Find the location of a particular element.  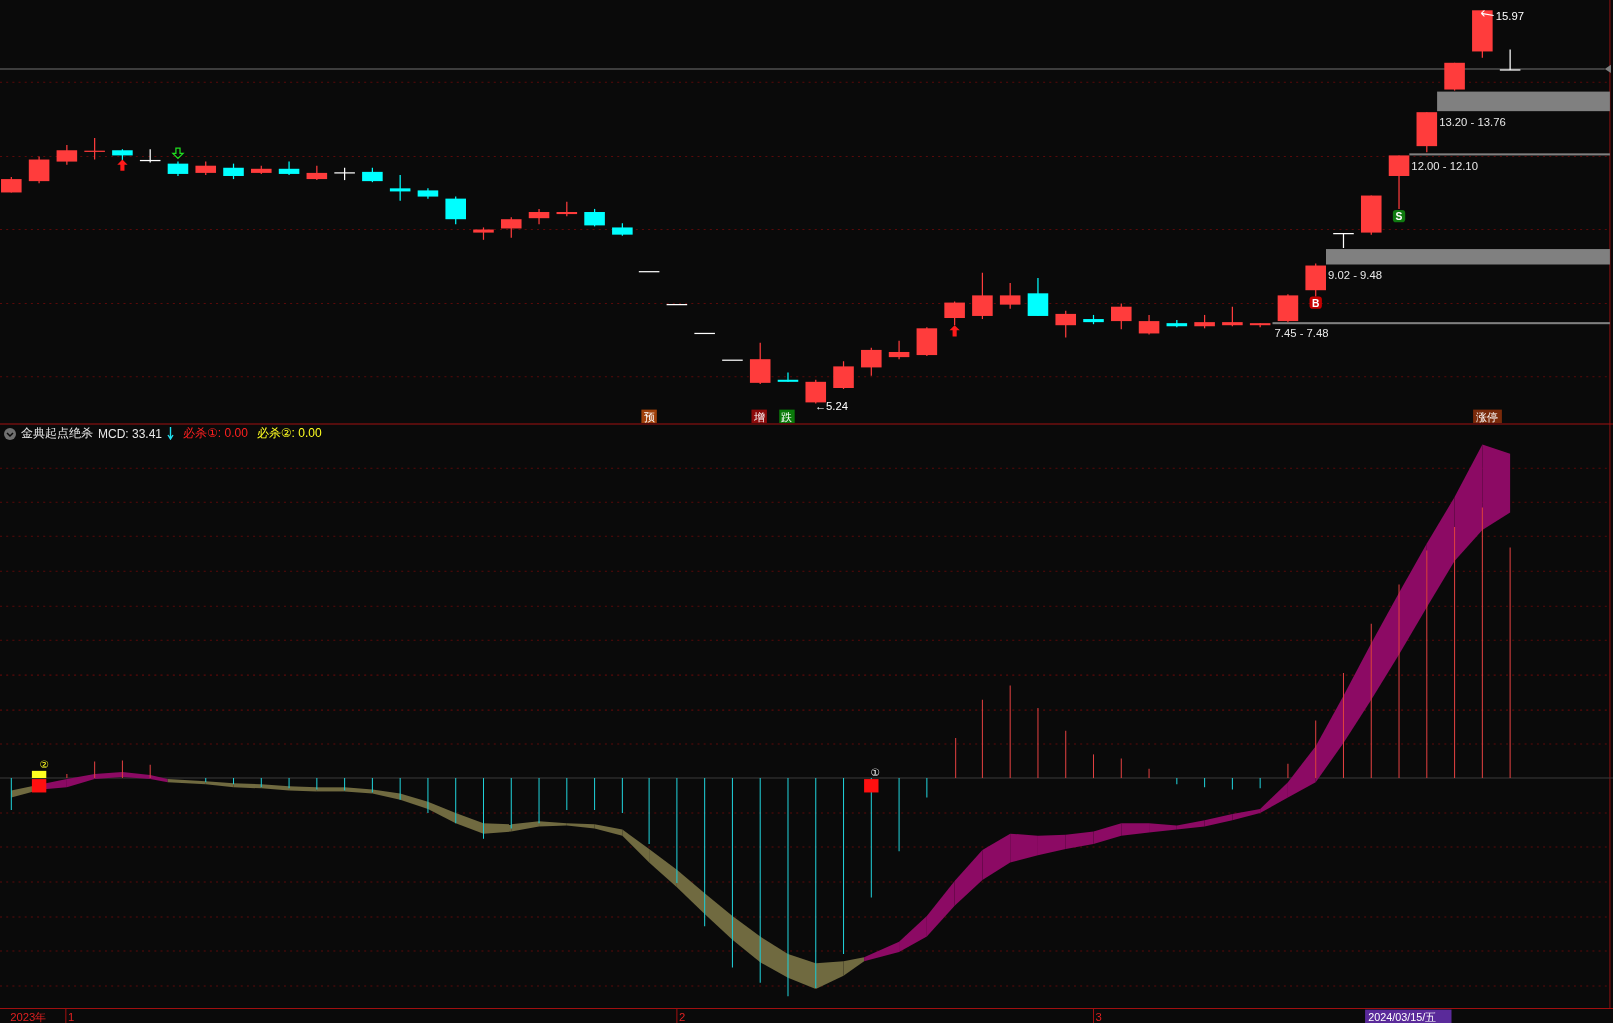

month-label: 1 is located at coordinates (71, 1016).